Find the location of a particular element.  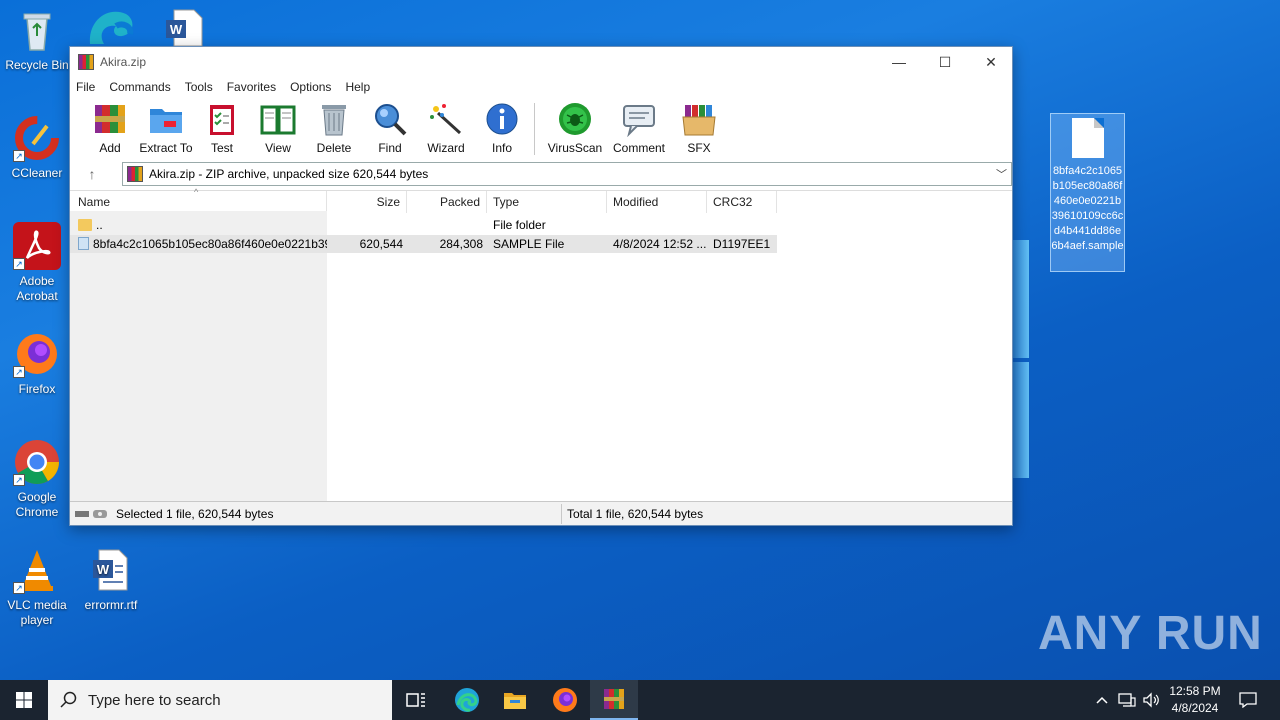

desktop-icon-google-chrome: ↗ Google Chrome is located at coordinates (37, 479).